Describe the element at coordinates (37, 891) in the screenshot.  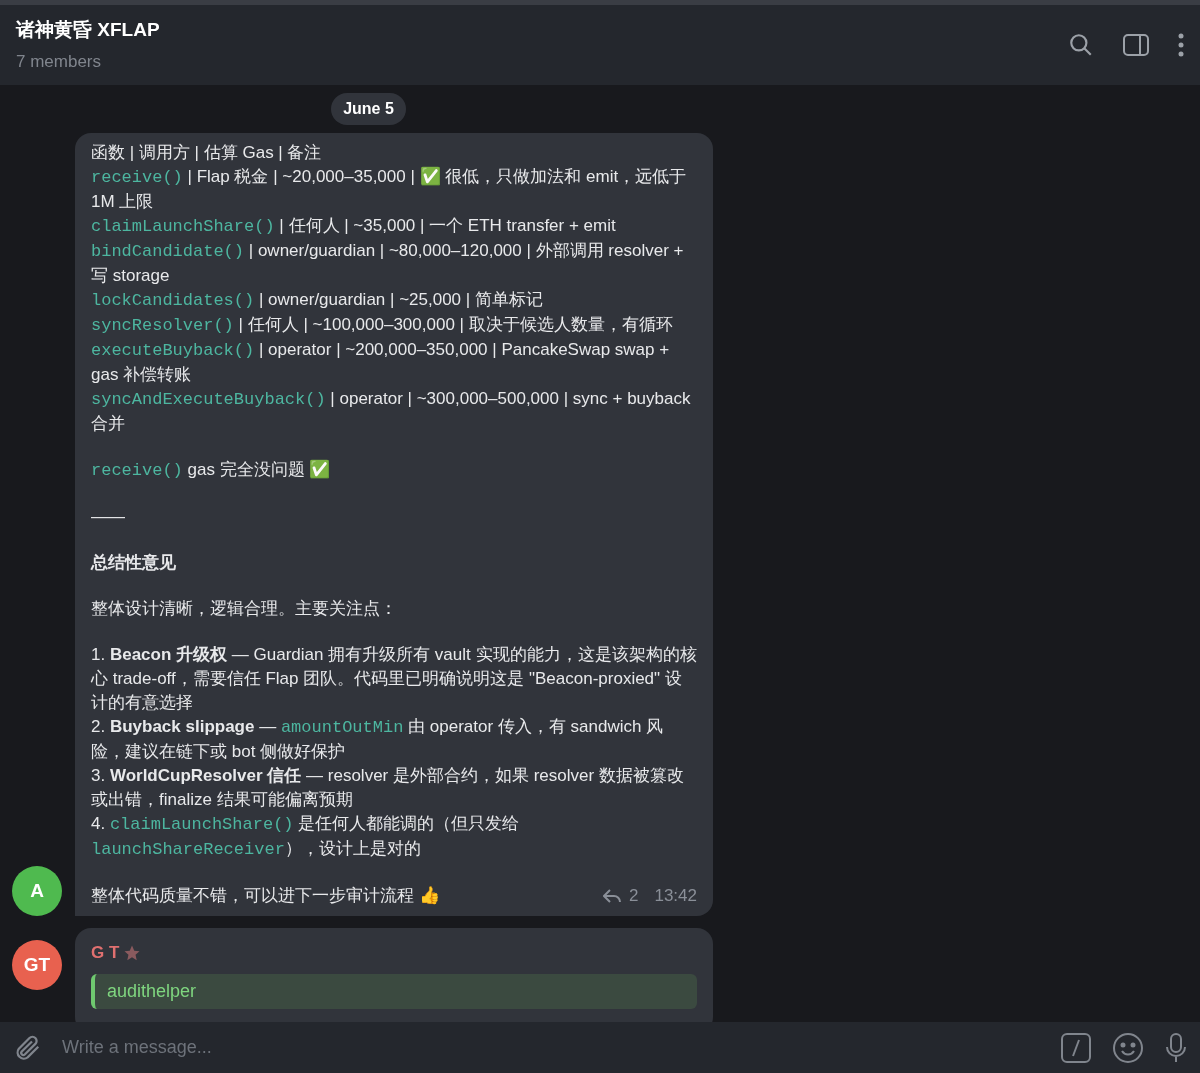
I see `avatar: A` at that location.